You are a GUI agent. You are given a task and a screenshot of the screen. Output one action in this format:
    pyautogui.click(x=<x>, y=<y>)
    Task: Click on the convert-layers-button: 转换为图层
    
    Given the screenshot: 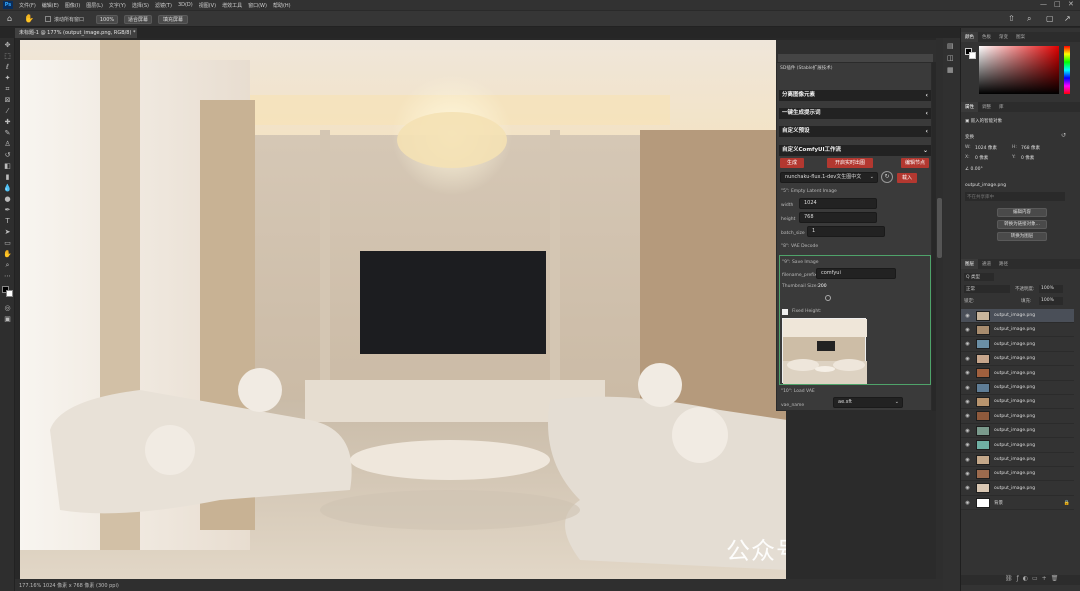 What is the action you would take?
    pyautogui.click(x=1022, y=236)
    